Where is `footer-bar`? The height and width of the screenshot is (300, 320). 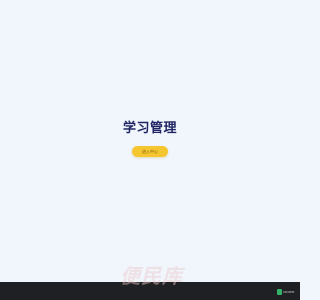 footer-bar is located at coordinates (150, 291).